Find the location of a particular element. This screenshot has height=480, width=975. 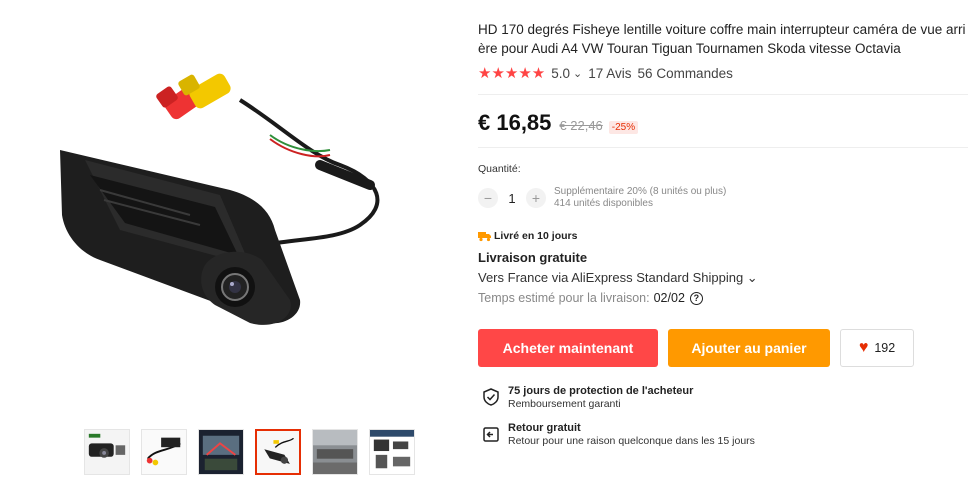

delivery-estimate-label: Temps estimé pour la livraison: is located at coordinates (564, 298).